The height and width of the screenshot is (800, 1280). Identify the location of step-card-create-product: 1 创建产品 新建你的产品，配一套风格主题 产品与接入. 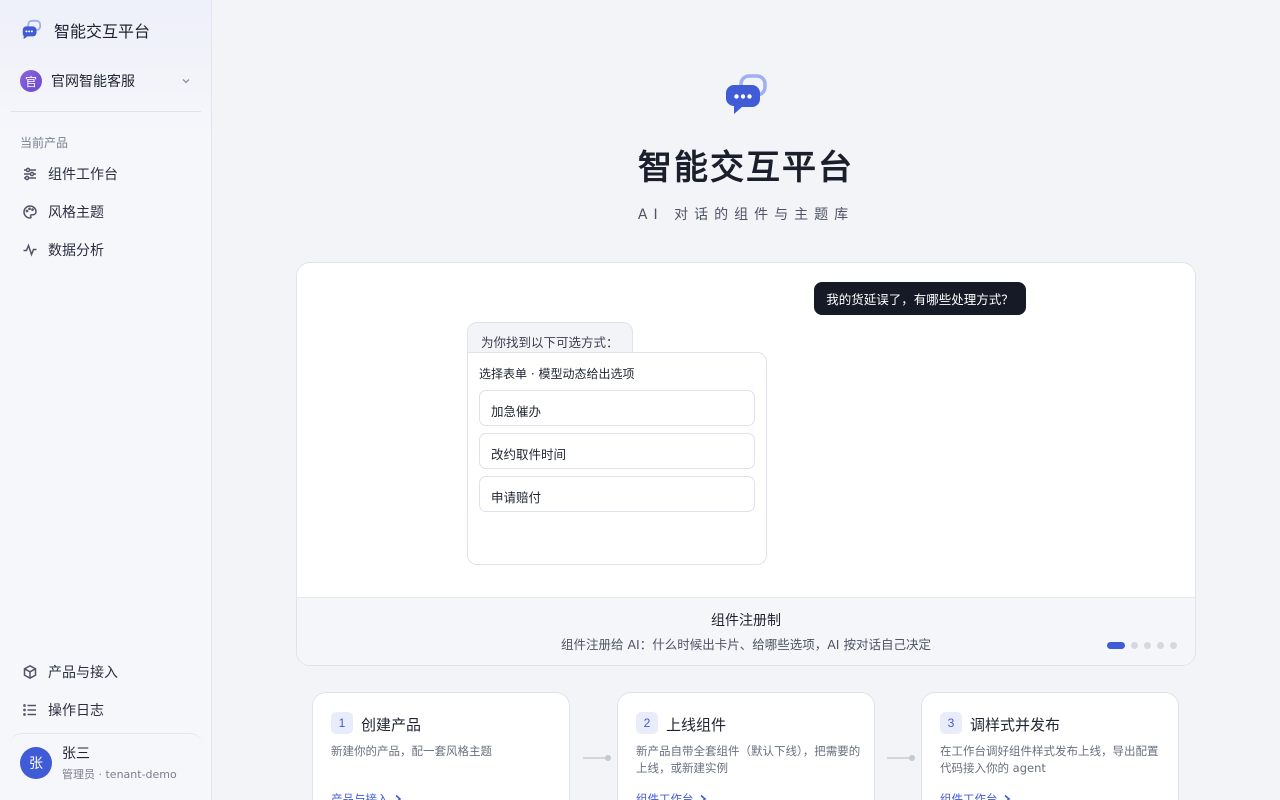
(441, 746).